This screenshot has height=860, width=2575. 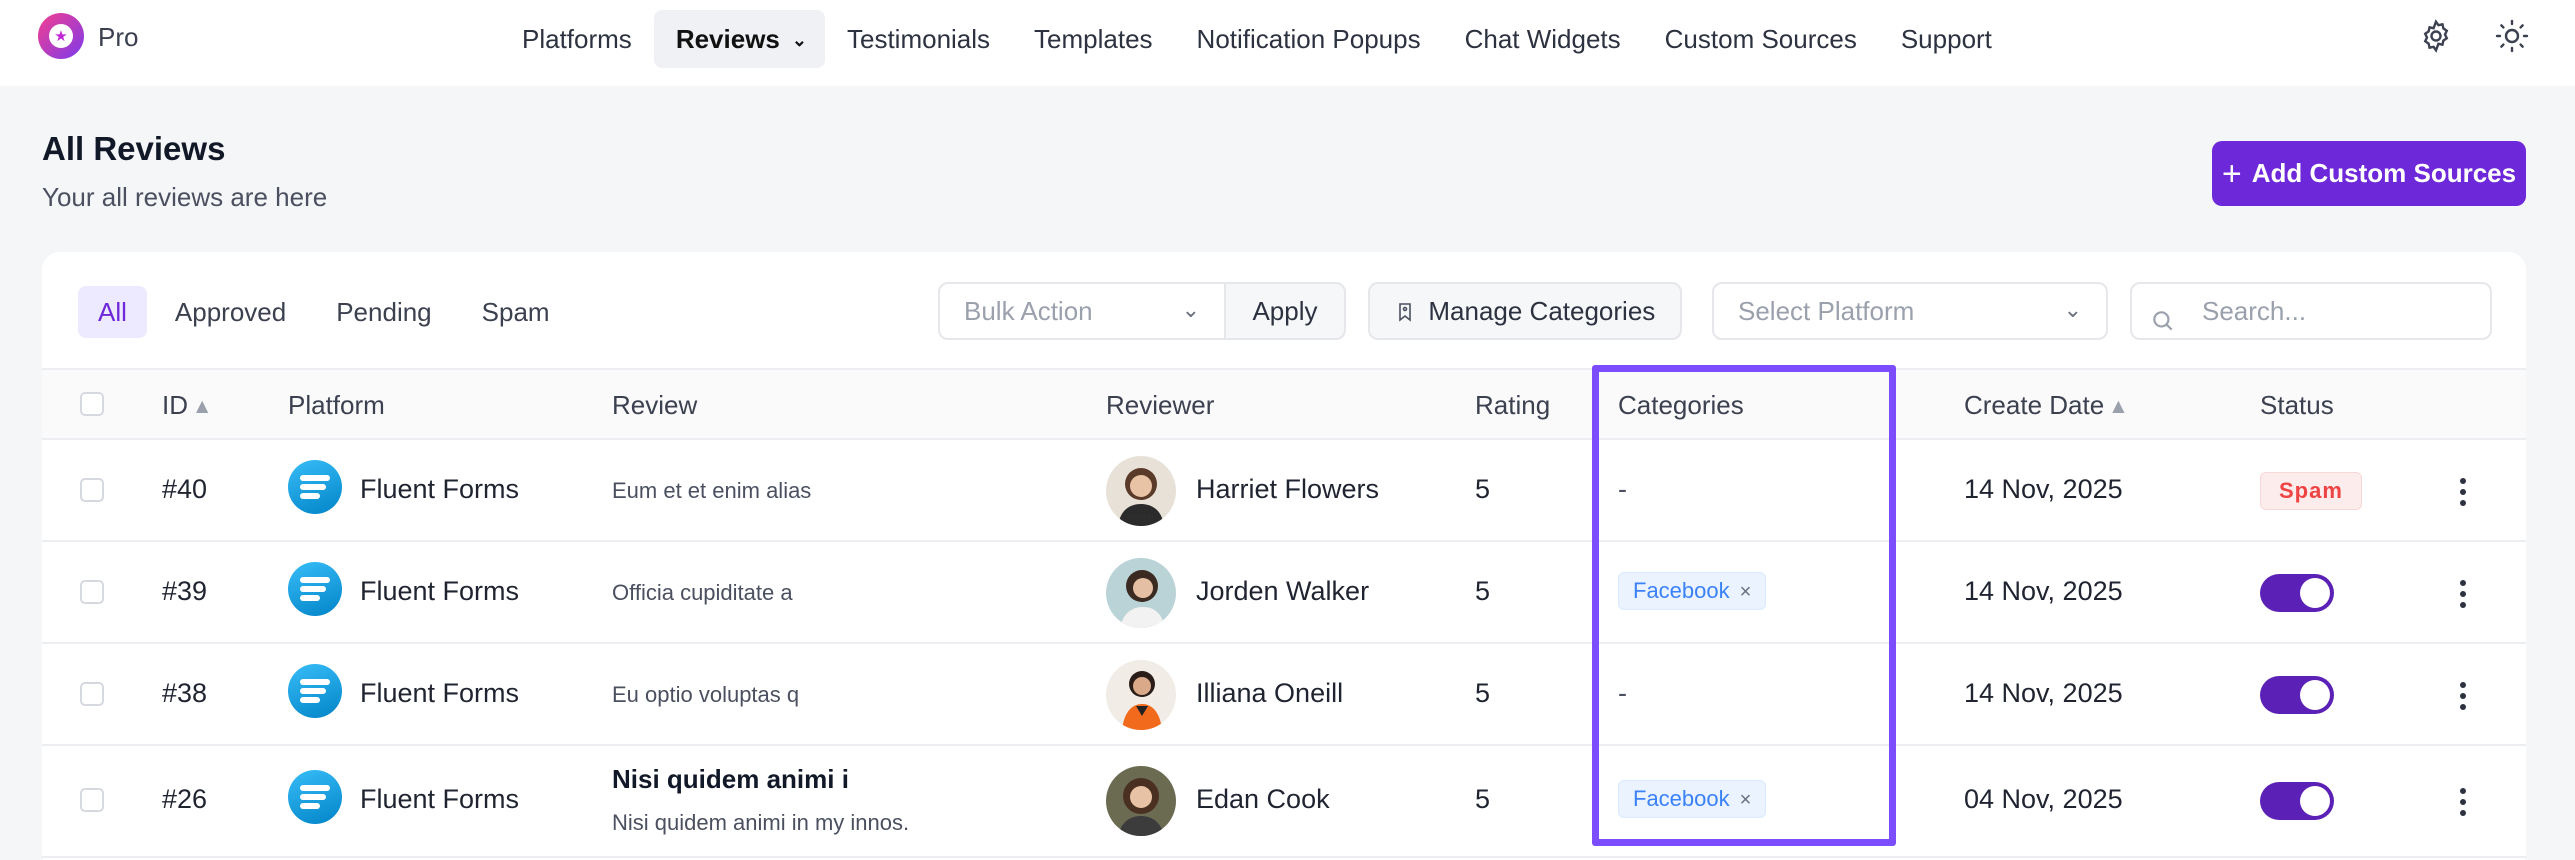 I want to click on row-id: #26, so click(x=185, y=799).